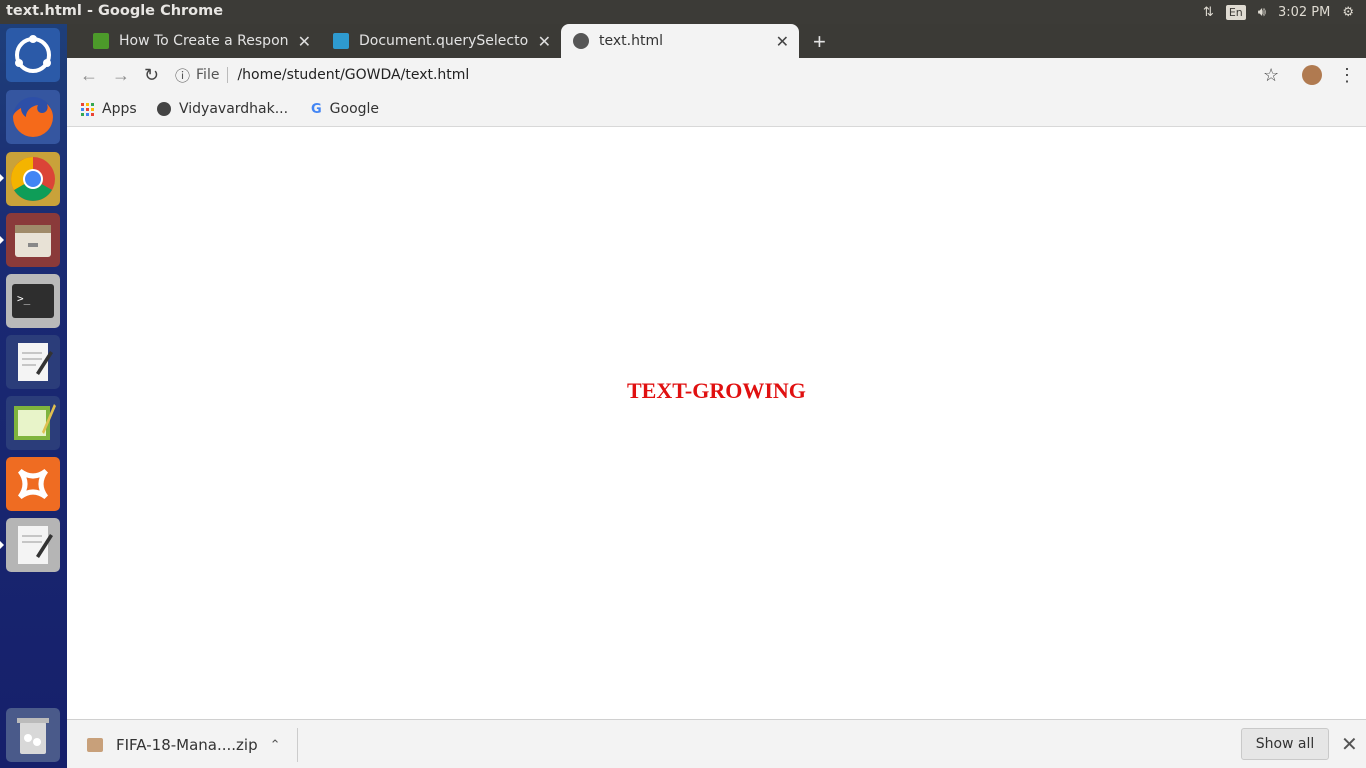  Describe the element at coordinates (631, 41) in the screenshot. I see `tab-label: text.html` at that location.